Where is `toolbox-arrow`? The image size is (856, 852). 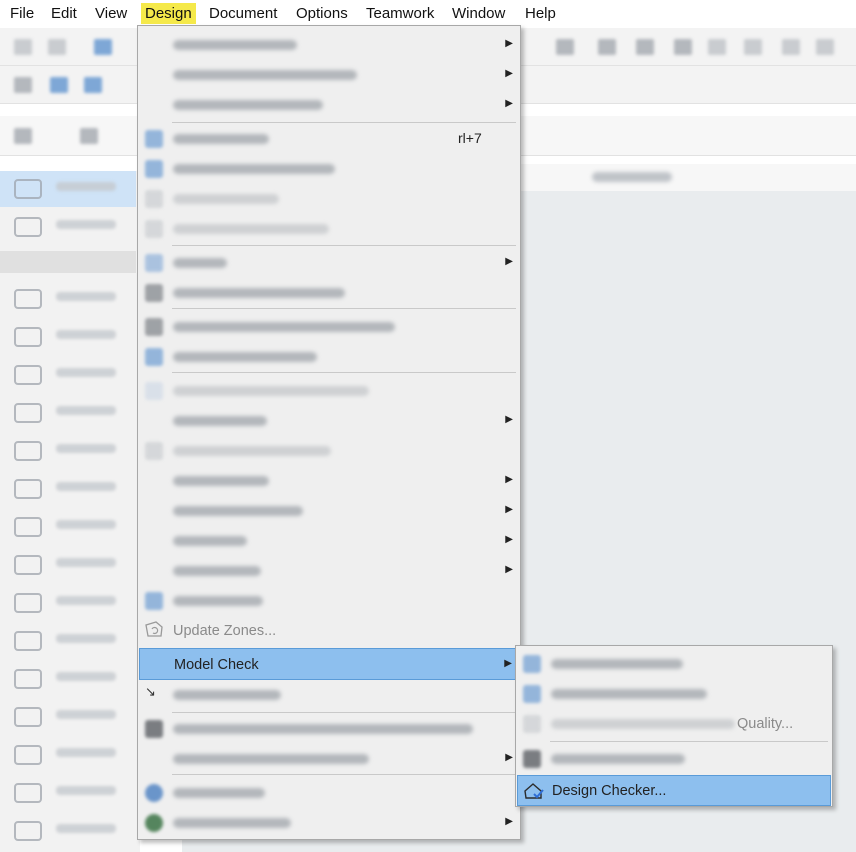
toolbox-arrow is located at coordinates (68, 189).